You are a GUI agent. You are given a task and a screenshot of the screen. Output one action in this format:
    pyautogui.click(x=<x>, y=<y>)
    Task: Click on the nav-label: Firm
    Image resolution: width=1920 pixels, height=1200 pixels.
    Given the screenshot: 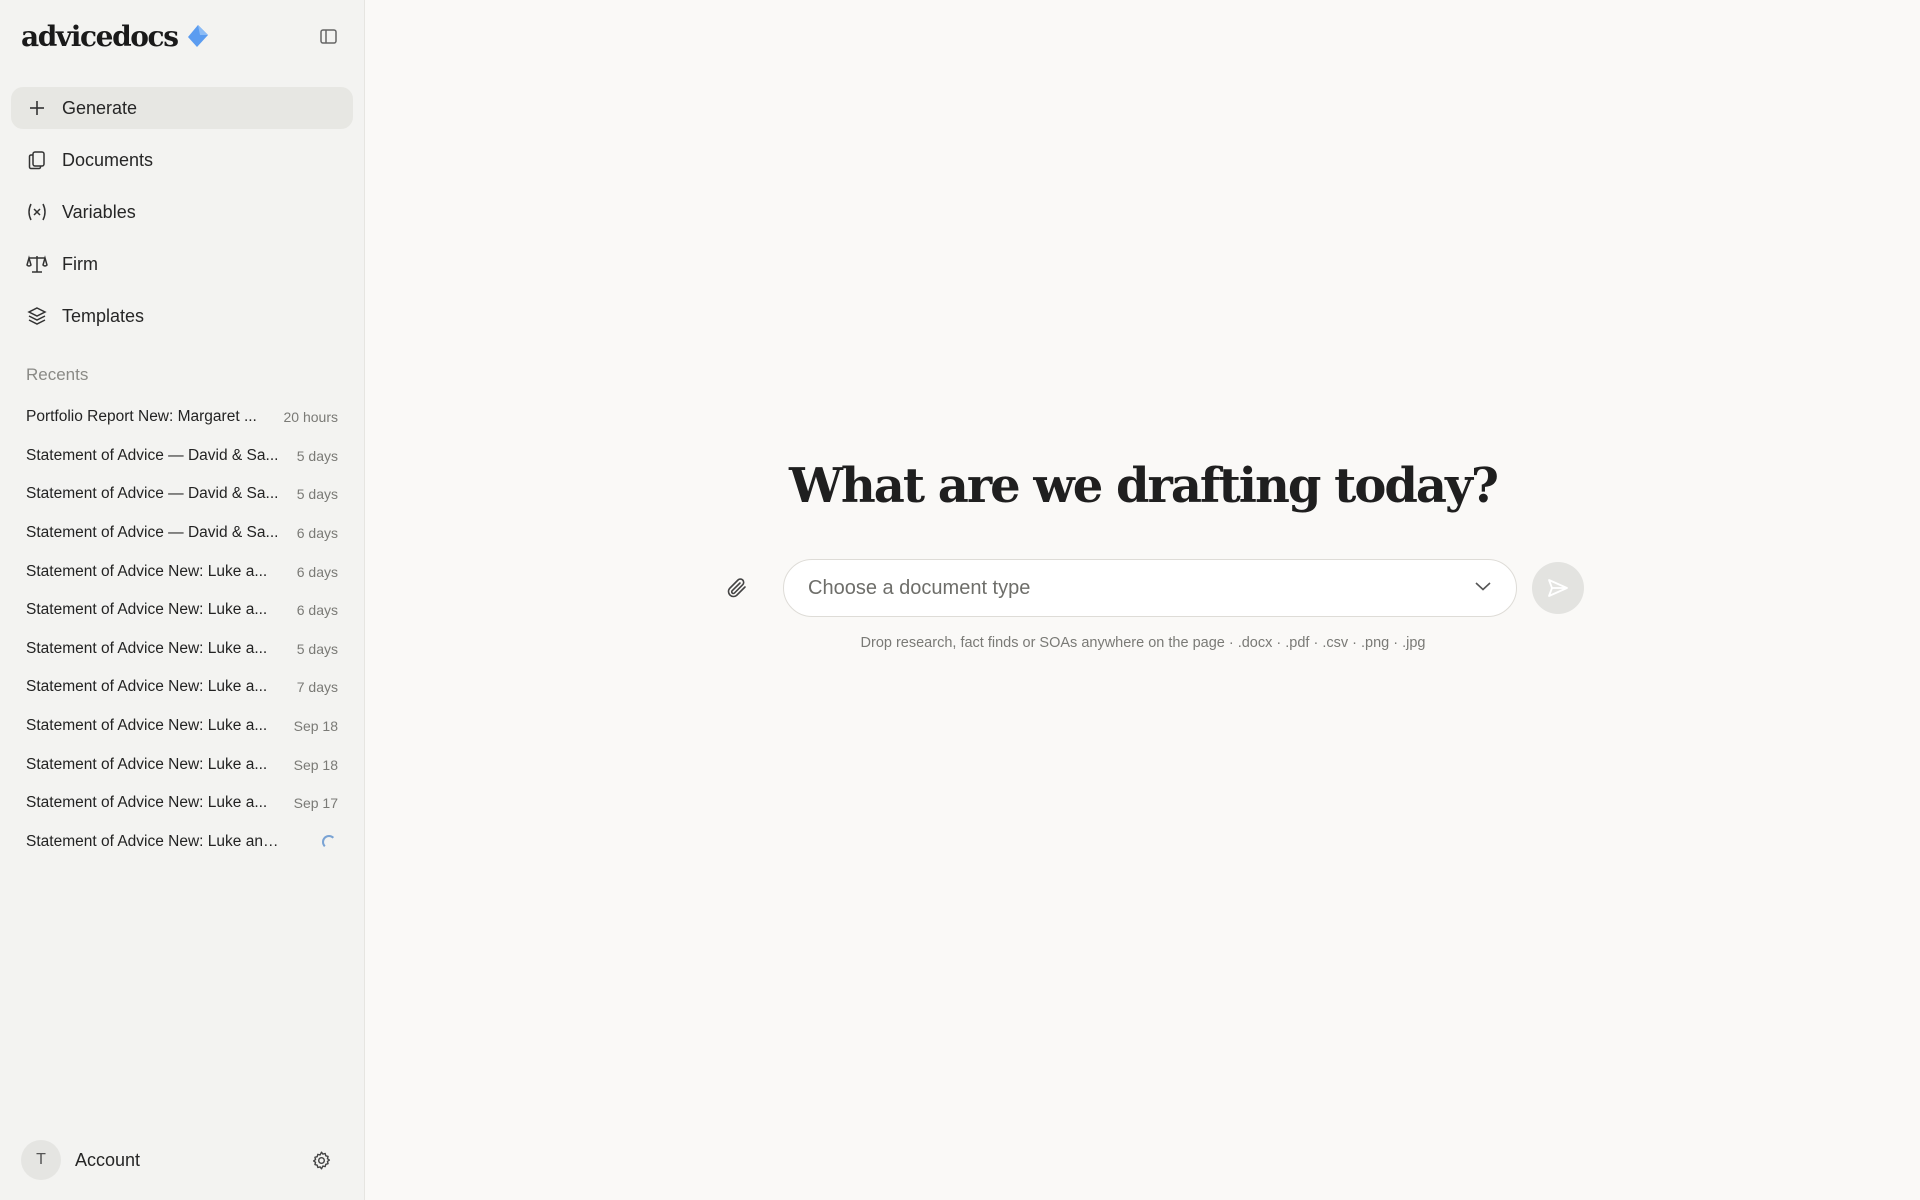 What is the action you would take?
    pyautogui.click(x=80, y=263)
    